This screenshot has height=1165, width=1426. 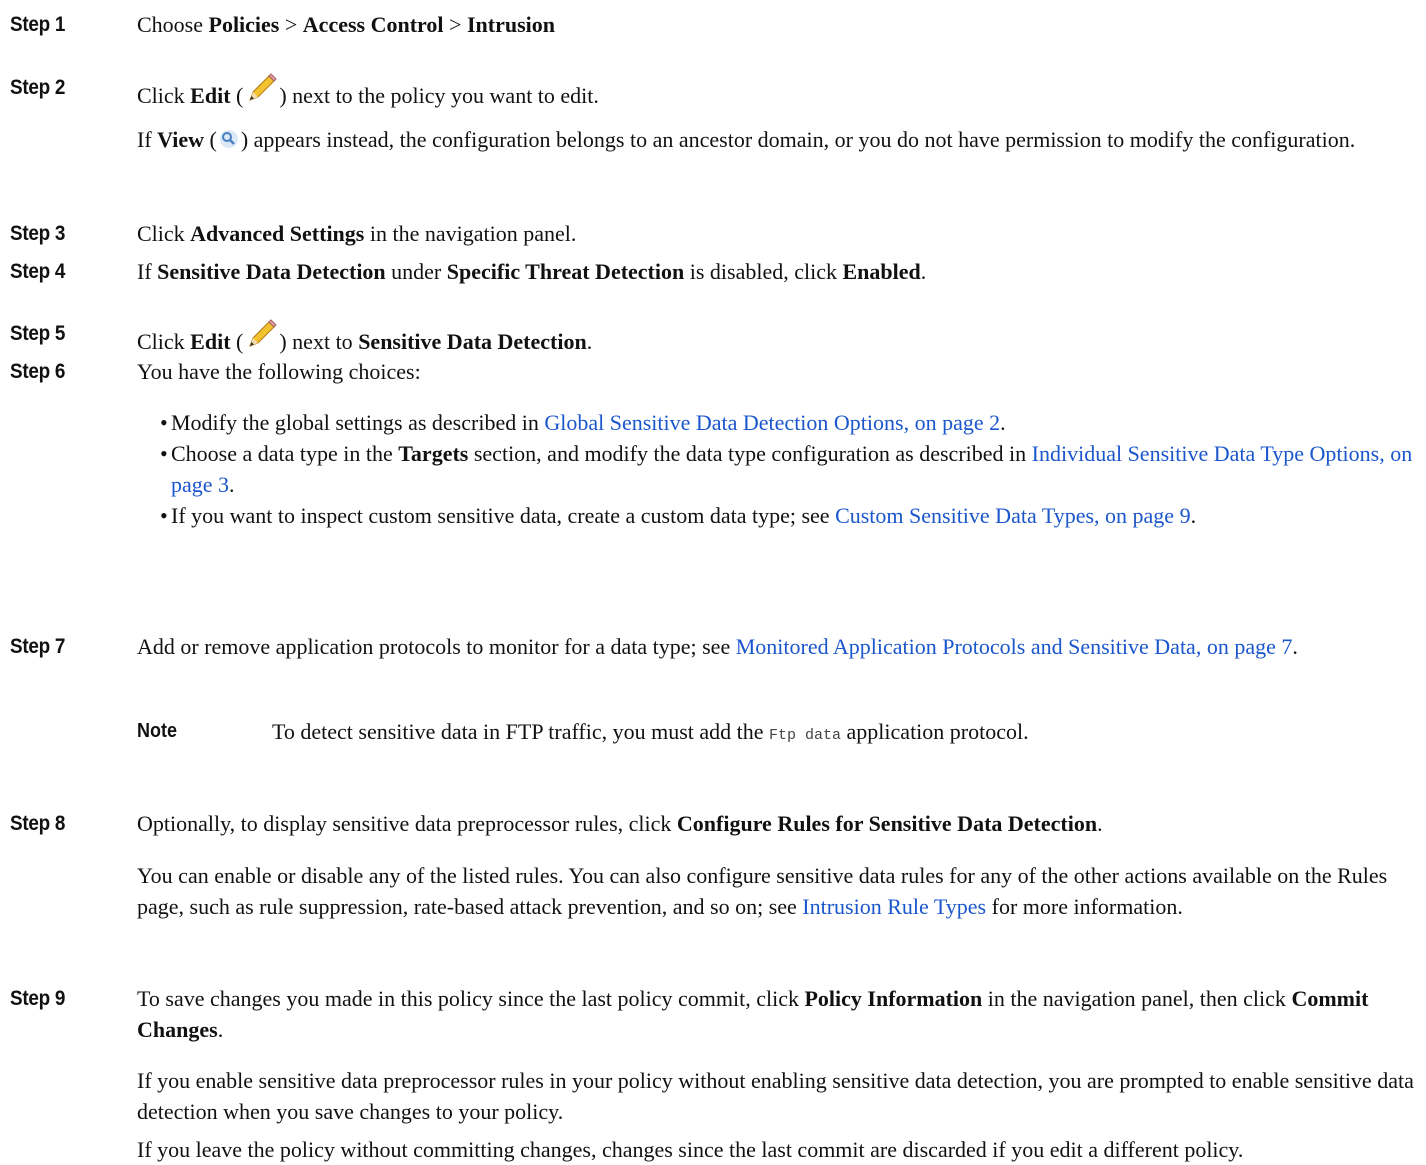 I want to click on advanced-settings-label: Advanced Settings, so click(x=277, y=233).